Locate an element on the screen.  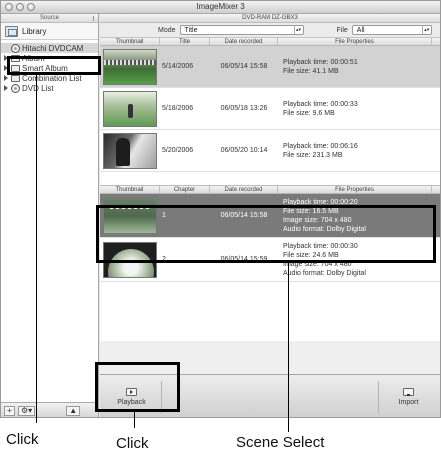
tree-item-hitachi-dvdcam: Hitachi DVDCAM is located at coordinates (49, 48).